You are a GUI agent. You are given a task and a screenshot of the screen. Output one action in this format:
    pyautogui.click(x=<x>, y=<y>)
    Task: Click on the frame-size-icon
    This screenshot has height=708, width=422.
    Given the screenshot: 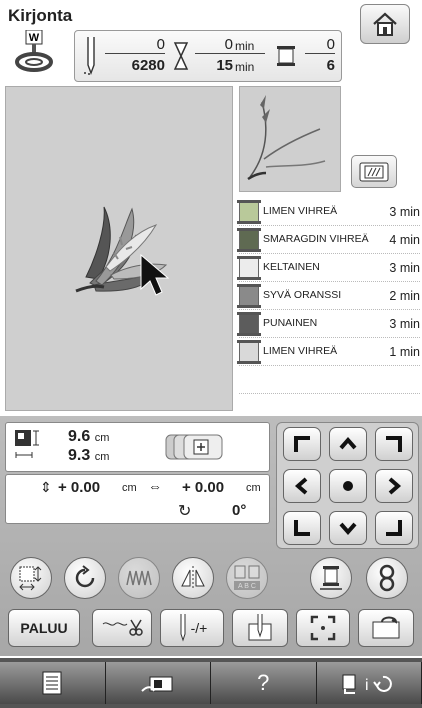 What is the action you would take?
    pyautogui.click(x=194, y=447)
    